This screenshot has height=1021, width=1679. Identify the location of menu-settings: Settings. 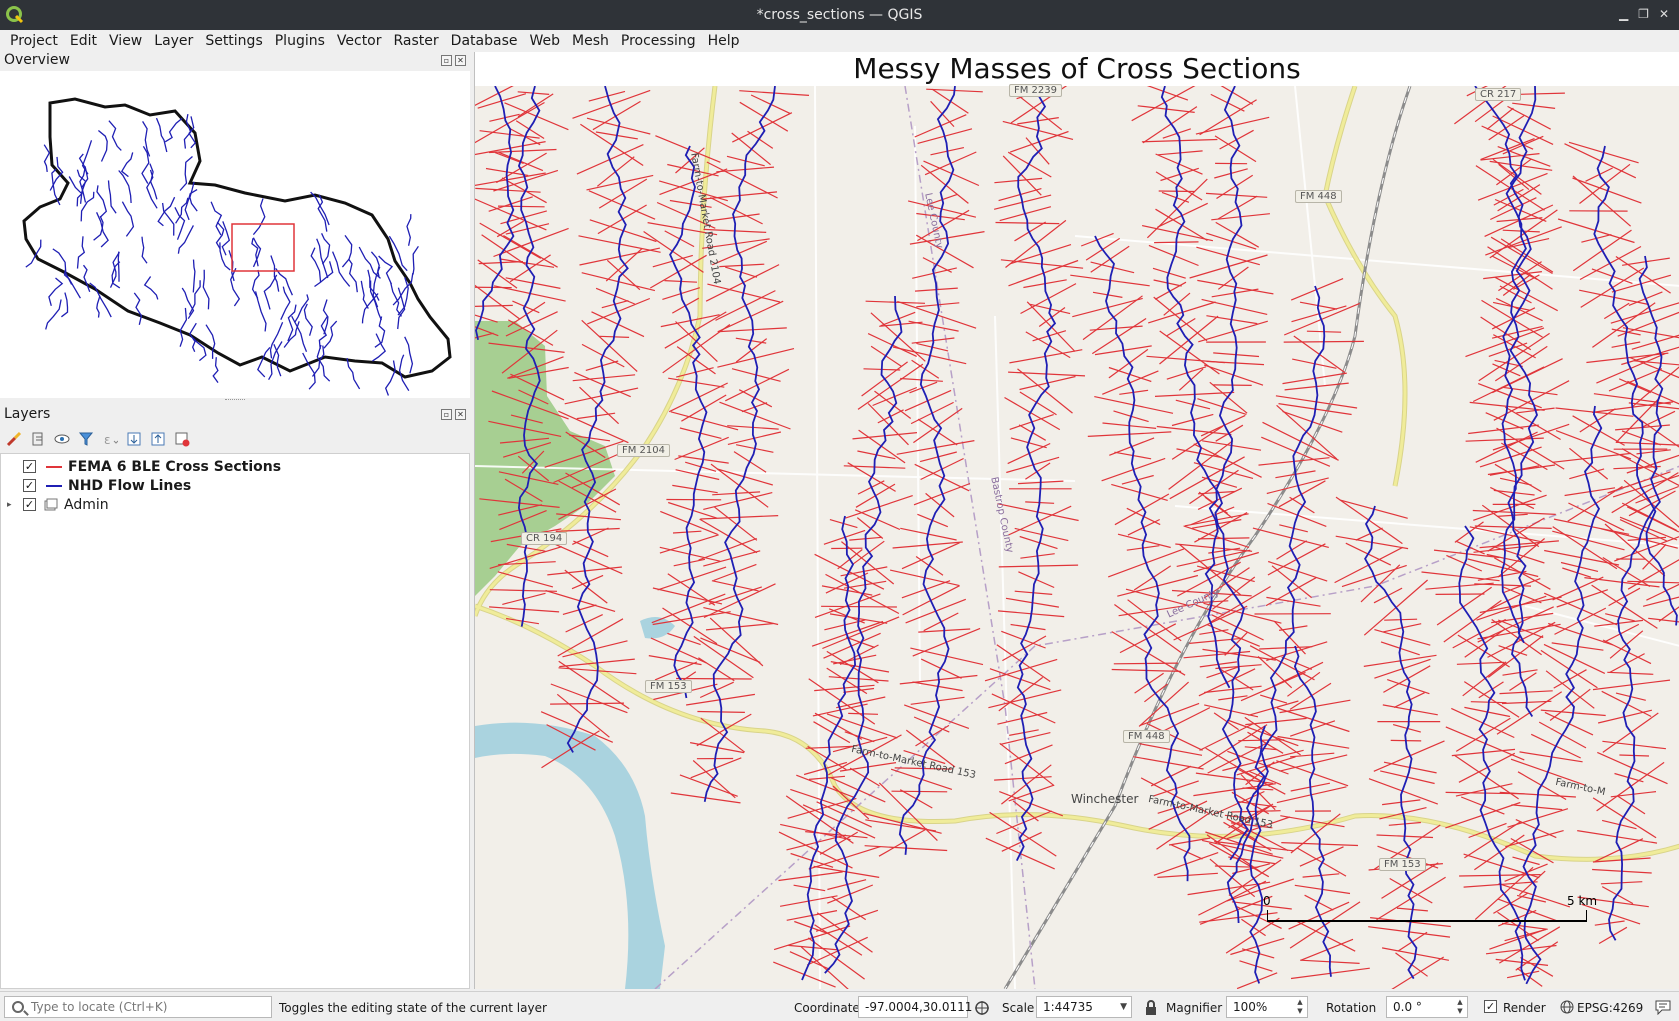
(233, 41).